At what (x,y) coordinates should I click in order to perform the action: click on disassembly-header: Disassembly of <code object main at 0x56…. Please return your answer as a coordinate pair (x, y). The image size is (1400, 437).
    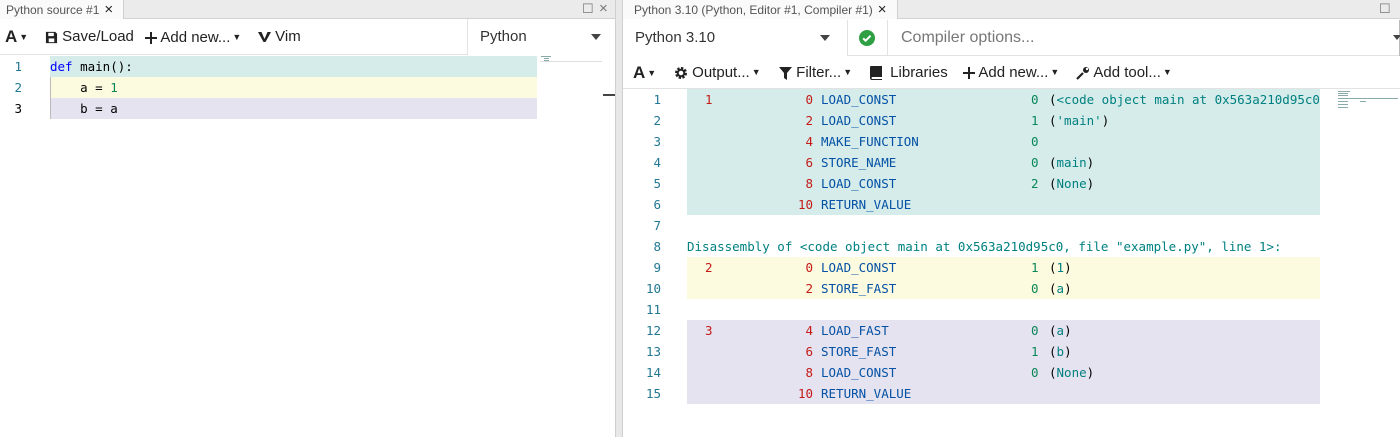
    Looking at the image, I should click on (984, 246).